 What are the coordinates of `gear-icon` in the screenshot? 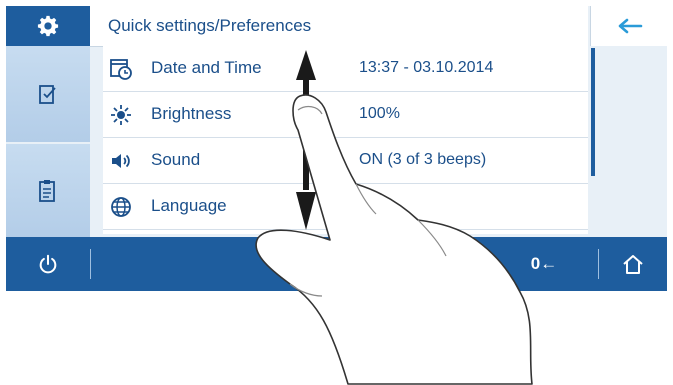 It's located at (48, 26).